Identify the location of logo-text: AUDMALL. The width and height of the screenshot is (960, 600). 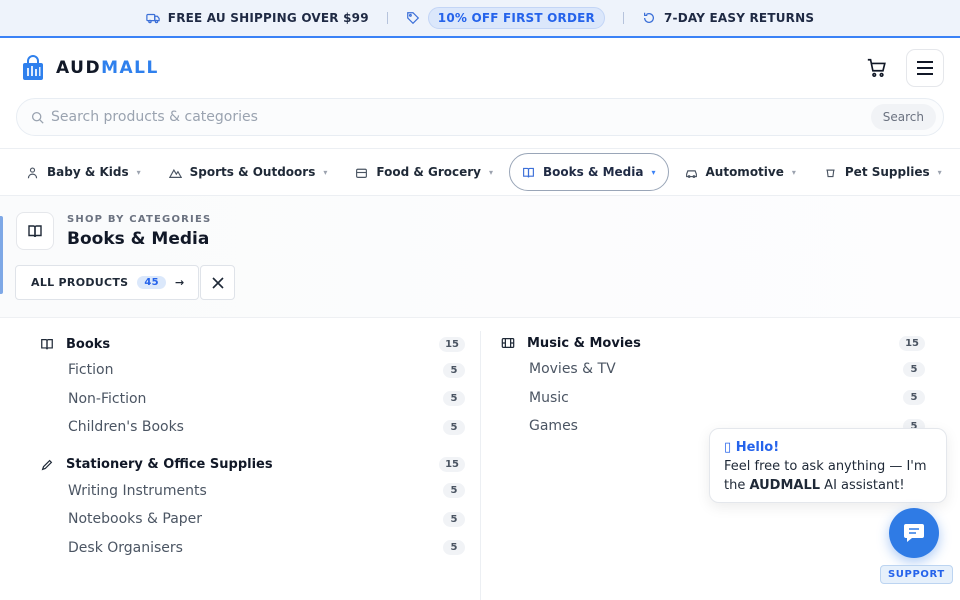
(107, 68).